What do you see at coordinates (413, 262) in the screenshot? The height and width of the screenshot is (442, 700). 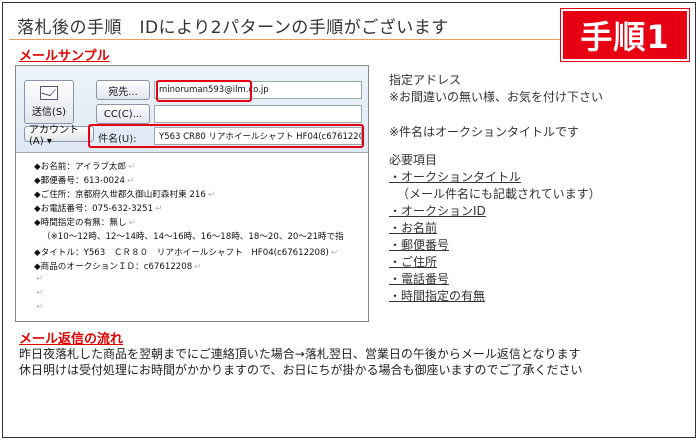 I see `required-item-address: ・ご住所` at bounding box center [413, 262].